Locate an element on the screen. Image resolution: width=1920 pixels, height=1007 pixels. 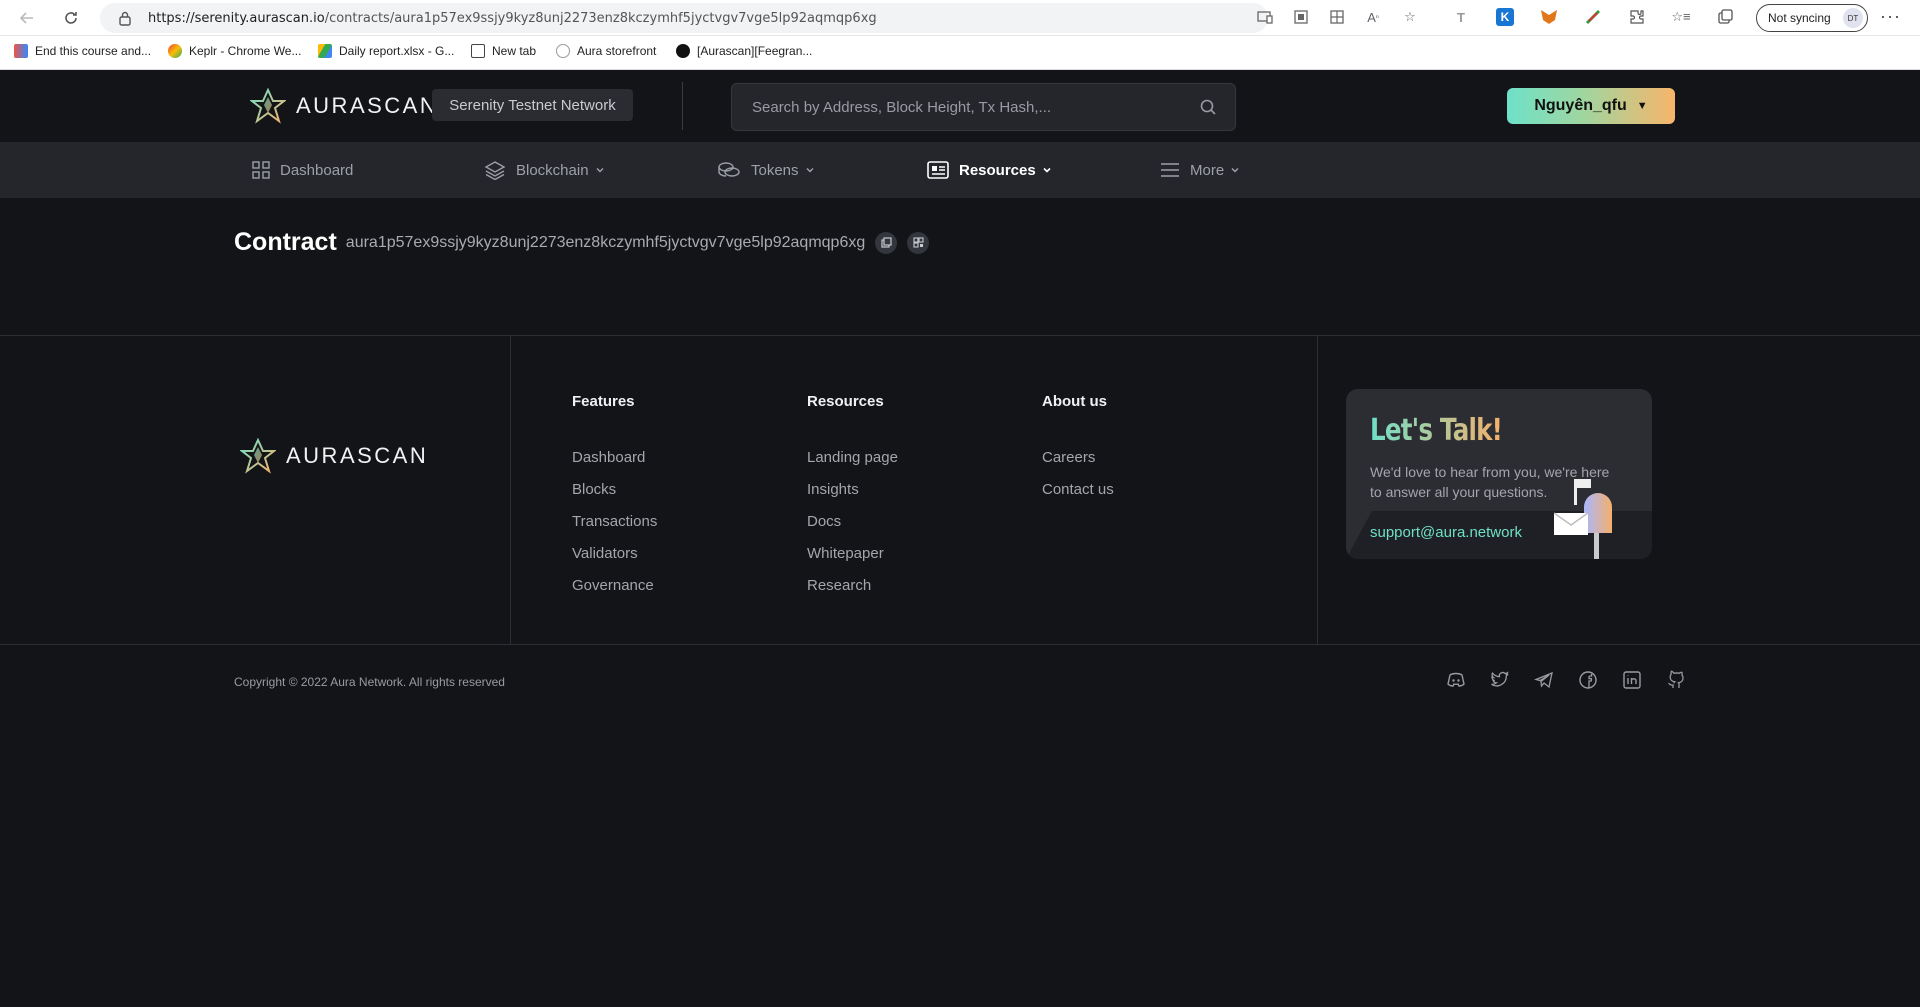
text-size-icon: Aⁿ is located at coordinates (1373, 17).